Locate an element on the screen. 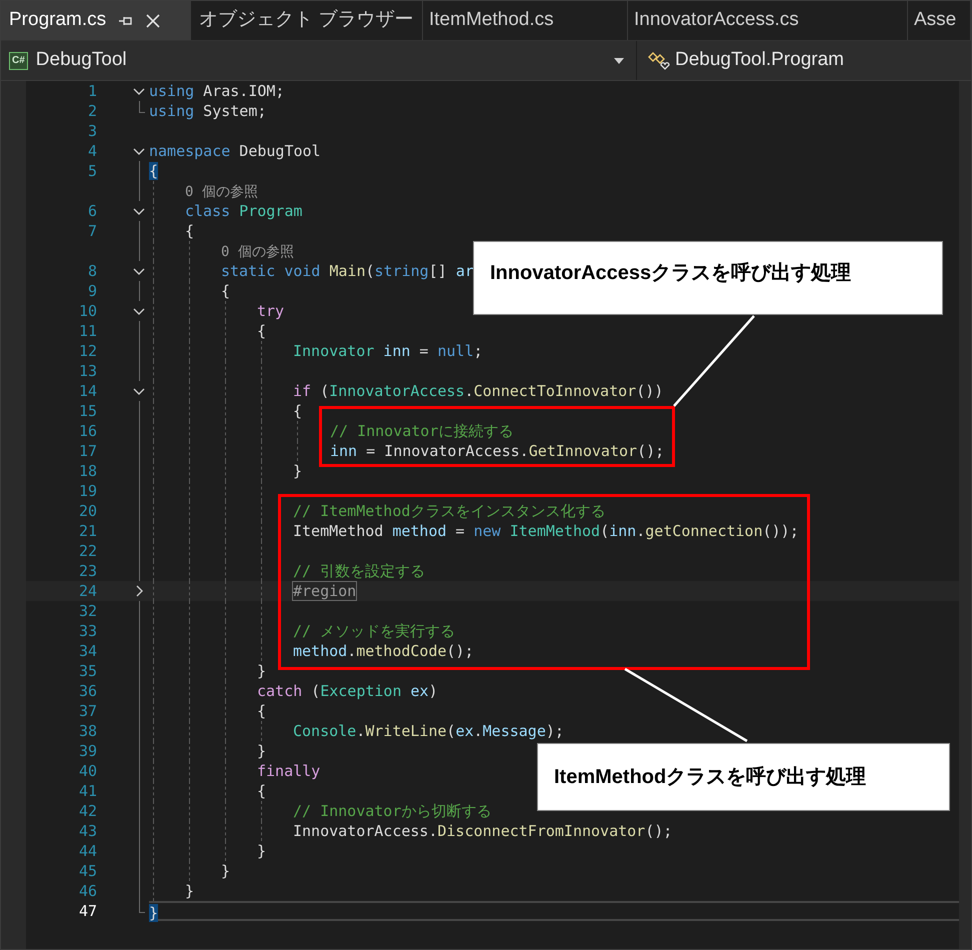 The image size is (972, 950). line-number: 32 is located at coordinates (87, 611).